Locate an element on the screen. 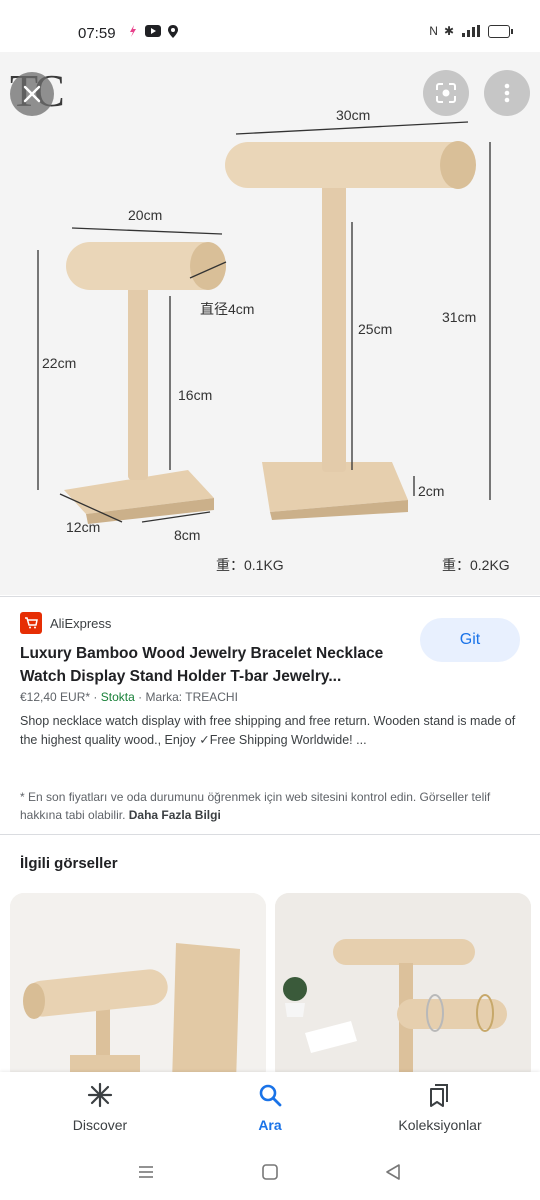 This screenshot has width=540, height=1200. dim-diameter: 直径4cm is located at coordinates (227, 309).